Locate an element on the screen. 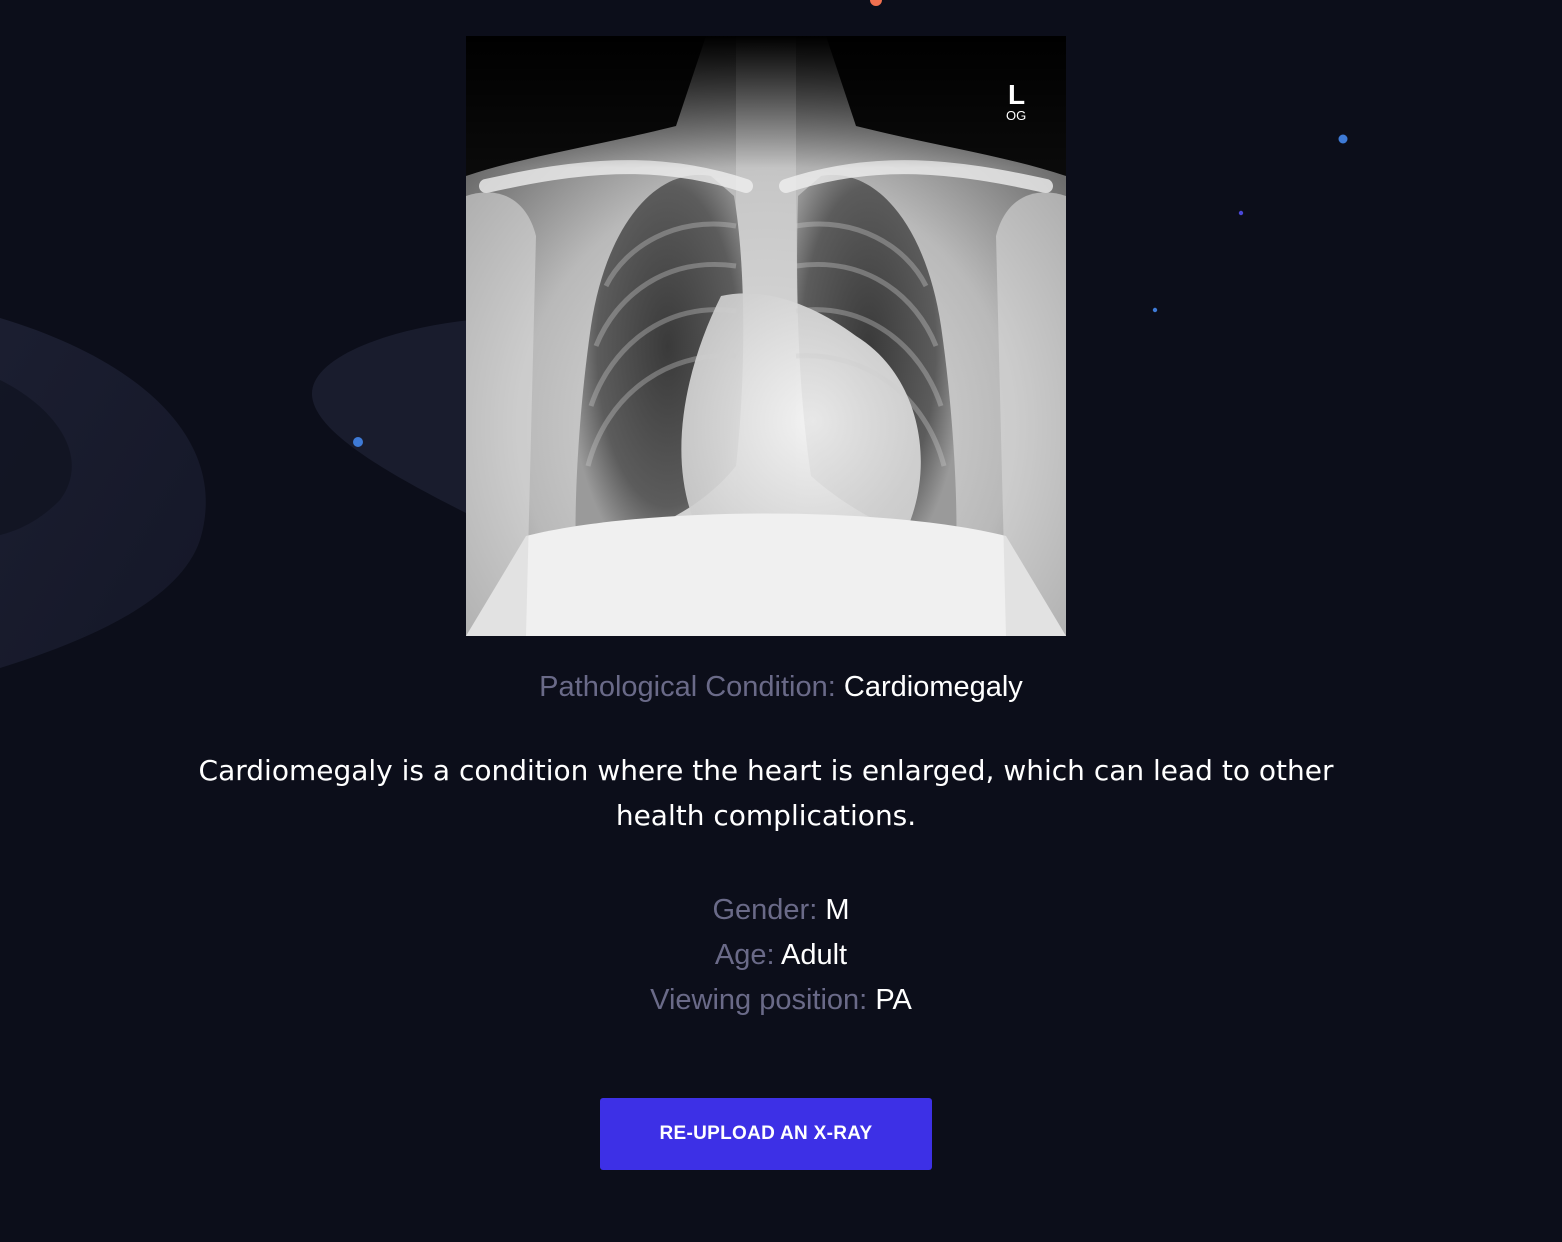 Image resolution: width=1562 pixels, height=1242 pixels. condition-label: Pathological Condition: is located at coordinates (687, 687).